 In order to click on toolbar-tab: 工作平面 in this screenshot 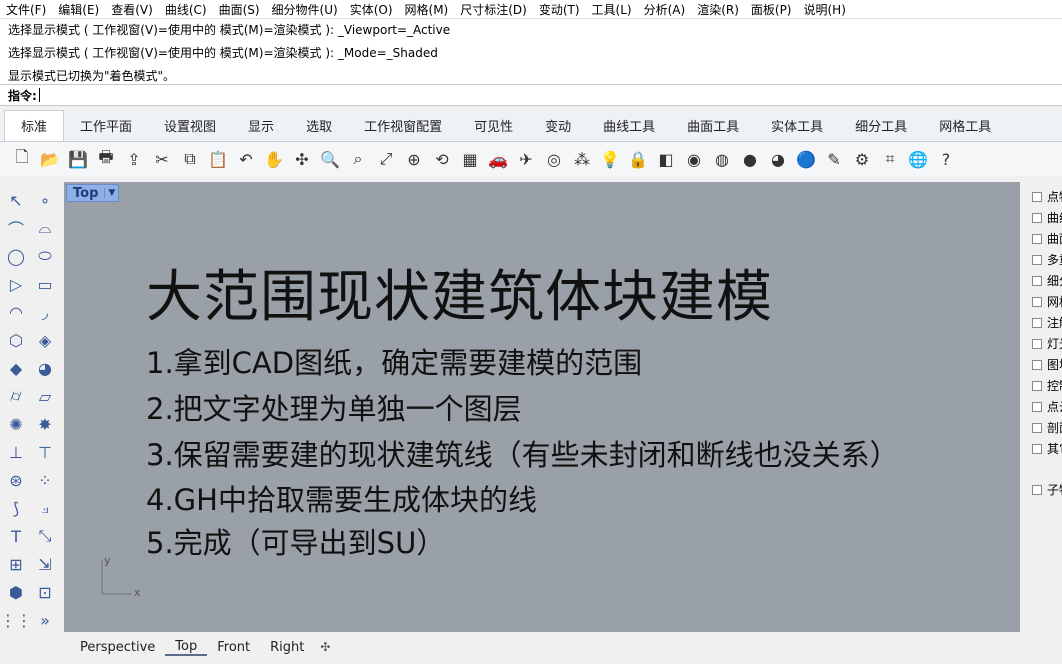, I will do `click(106, 128)`.